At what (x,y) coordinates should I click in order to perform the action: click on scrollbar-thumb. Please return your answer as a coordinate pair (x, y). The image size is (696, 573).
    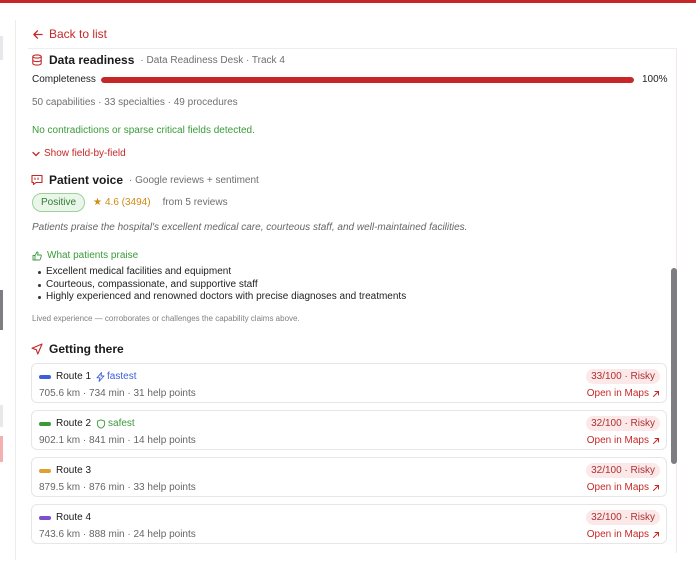
    Looking at the image, I should click on (674, 366).